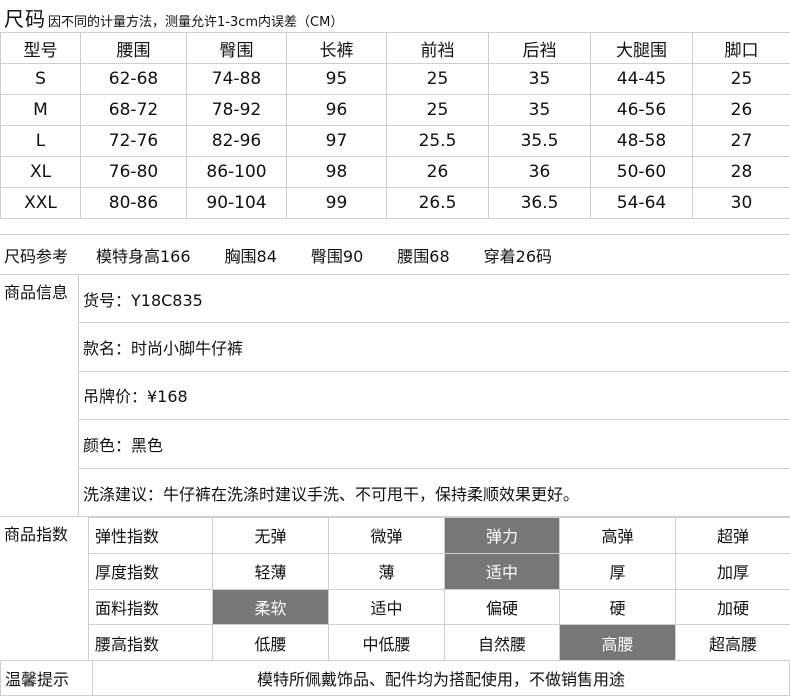 The image size is (790, 700). I want to click on size-reference-label: 尺码参考, so click(36, 256).